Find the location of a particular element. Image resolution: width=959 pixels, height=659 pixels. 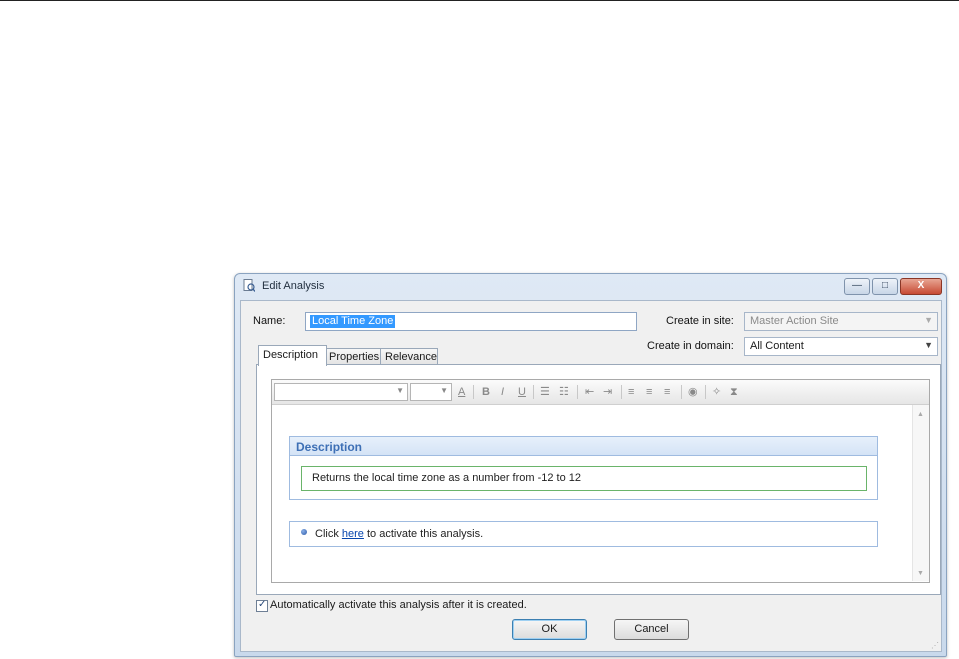

close-icon: X is located at coordinates (921, 285).